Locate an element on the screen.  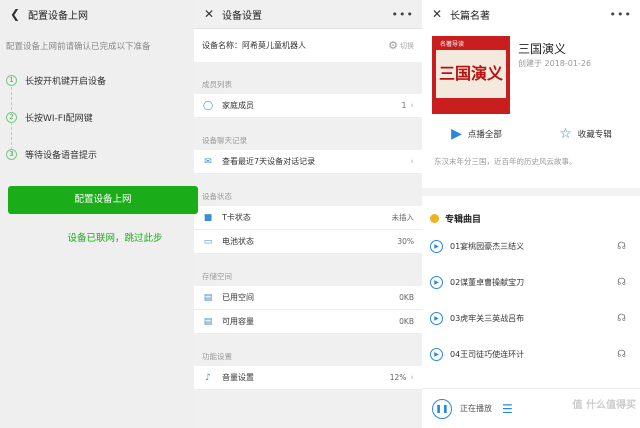
volume-label: 音量设置 is located at coordinates (238, 377).